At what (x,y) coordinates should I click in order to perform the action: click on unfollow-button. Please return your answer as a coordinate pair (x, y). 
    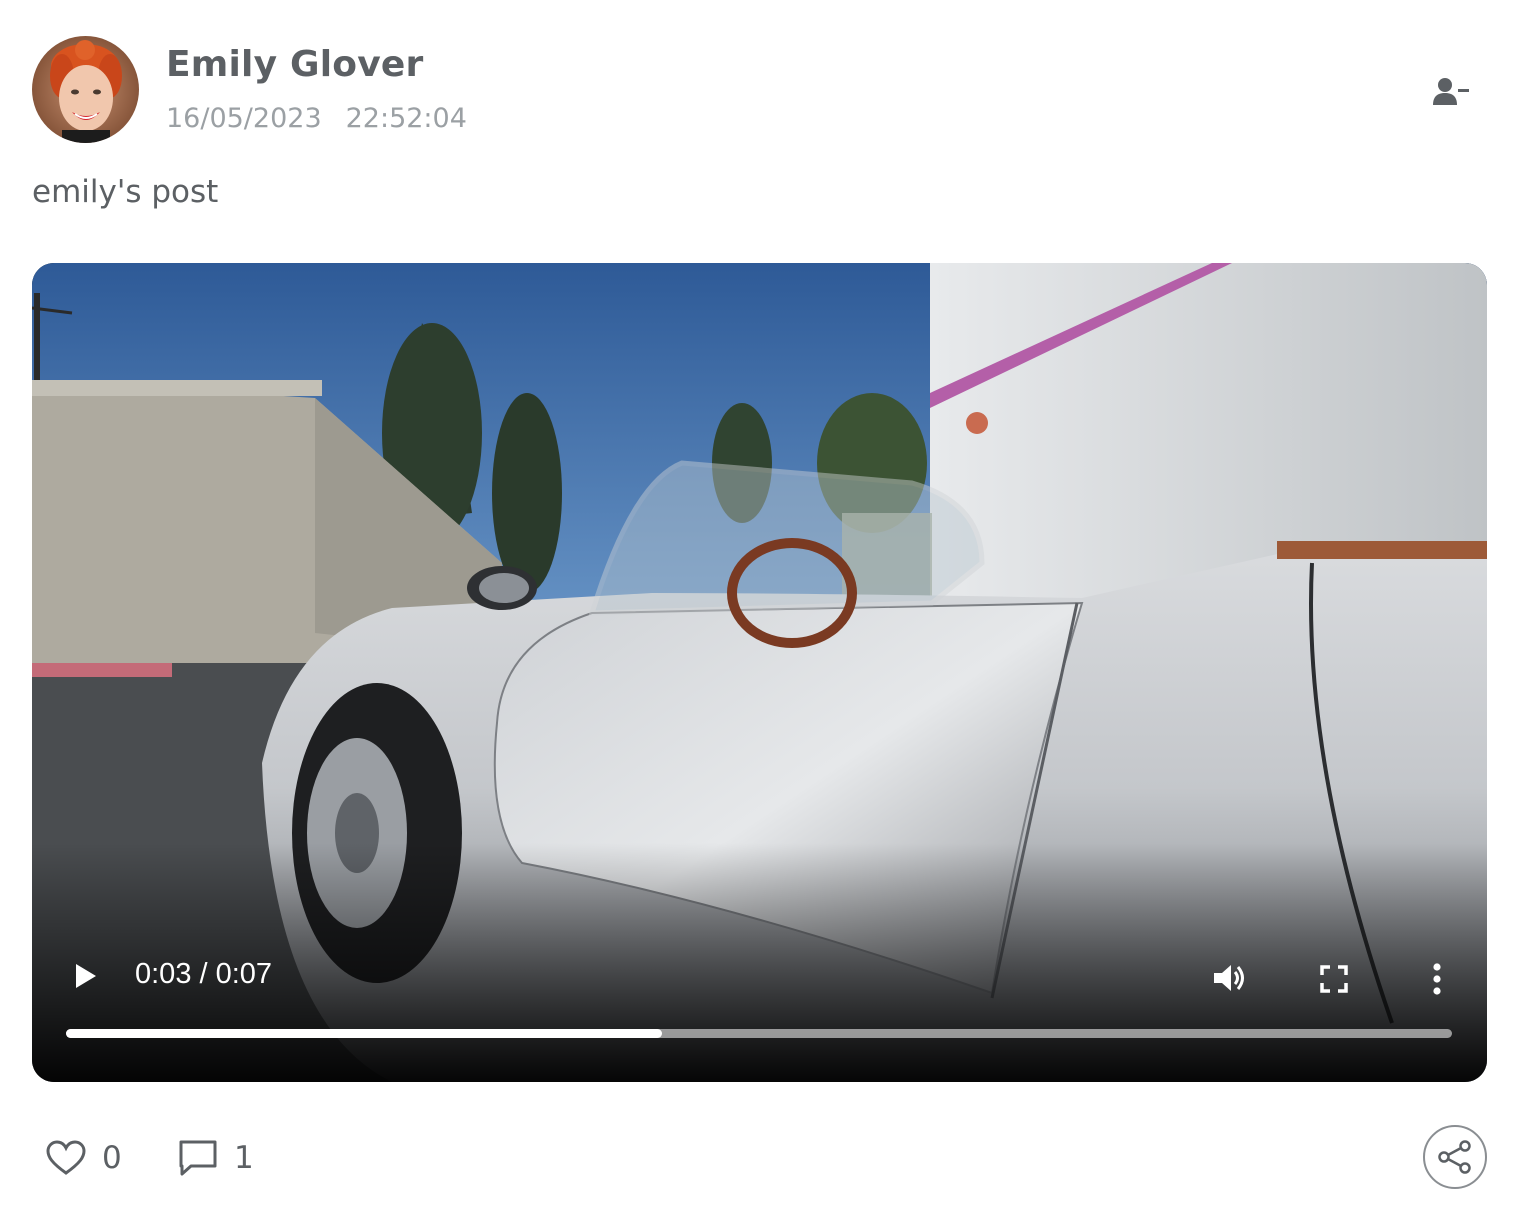
    Looking at the image, I should click on (1452, 92).